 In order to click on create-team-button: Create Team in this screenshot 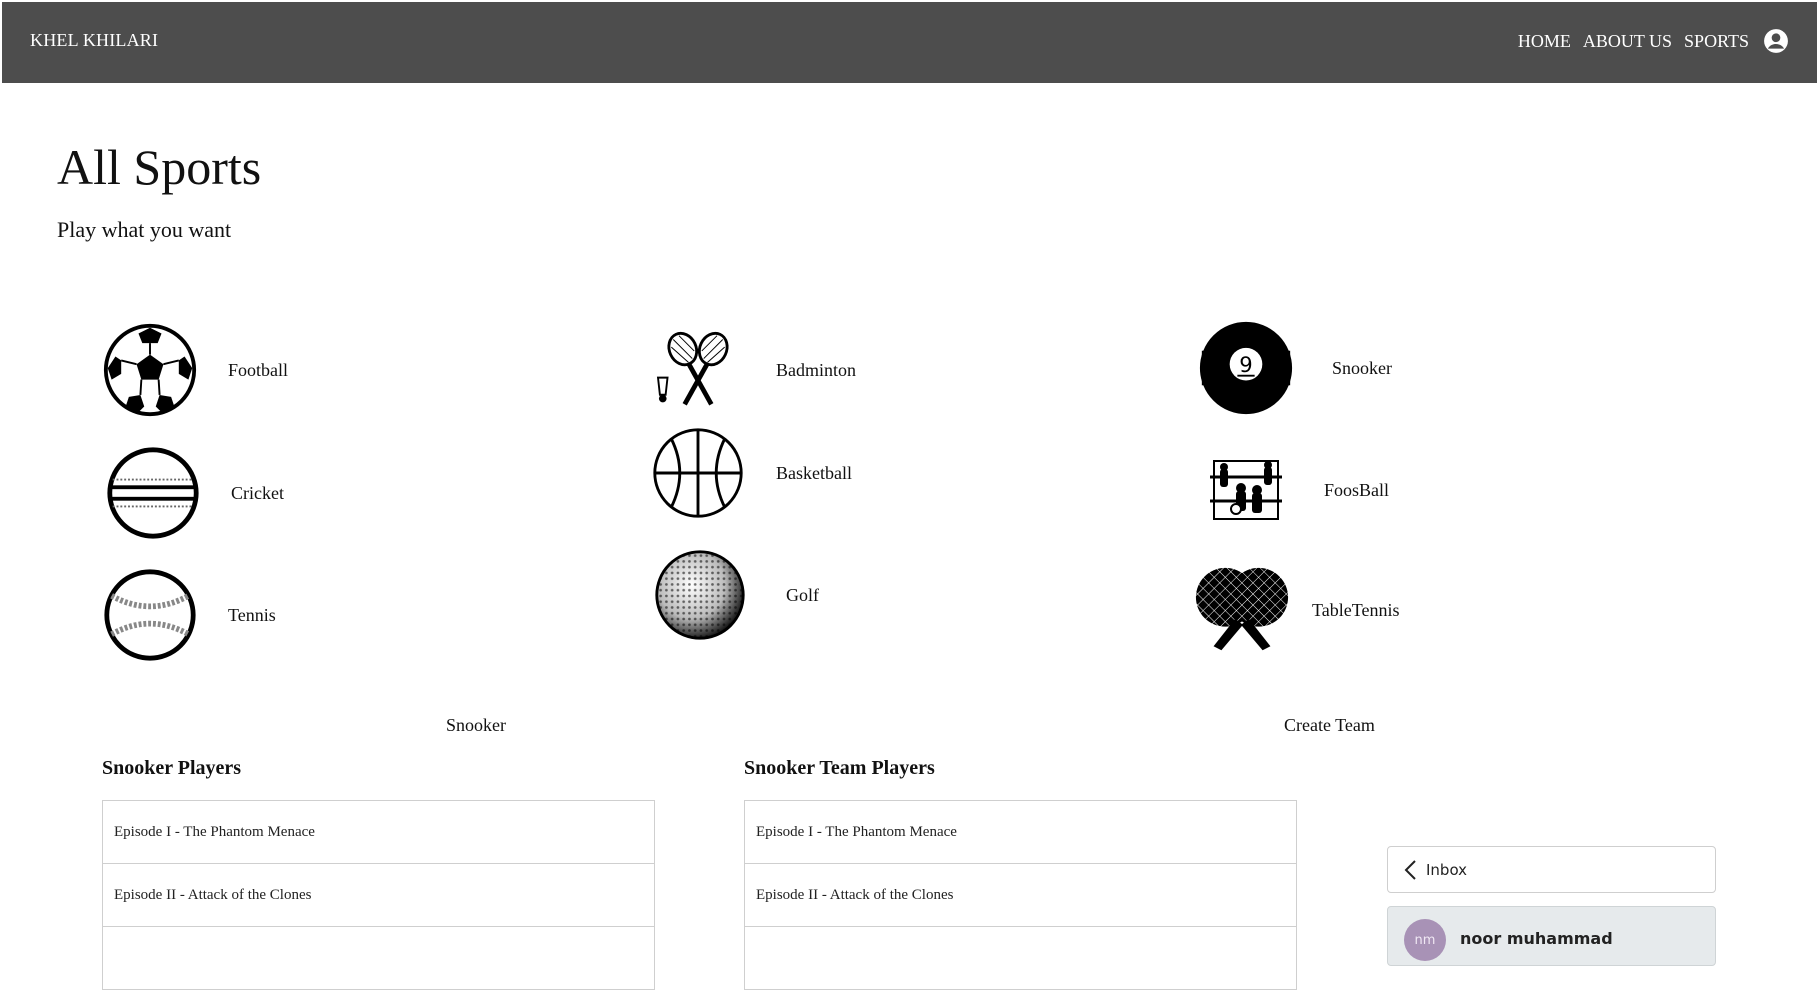, I will do `click(1329, 725)`.